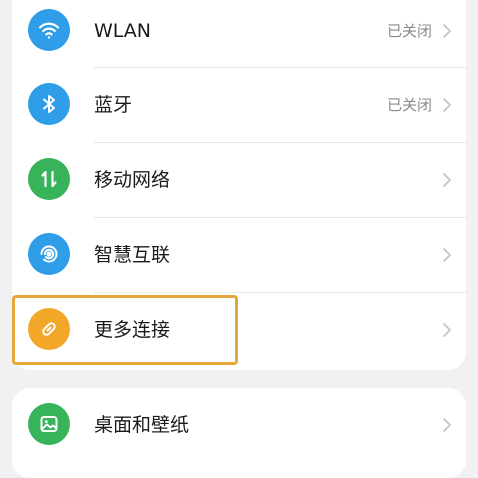  I want to click on smart-connect-icon, so click(49, 254).